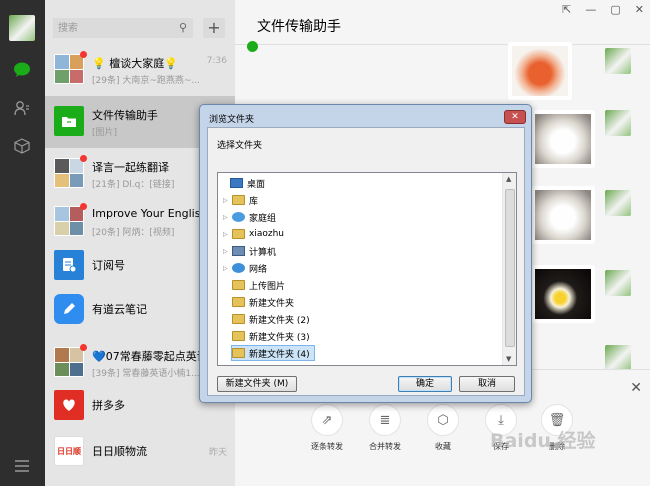  Describe the element at coordinates (22, 28) in the screenshot. I see `user-avatar` at that location.